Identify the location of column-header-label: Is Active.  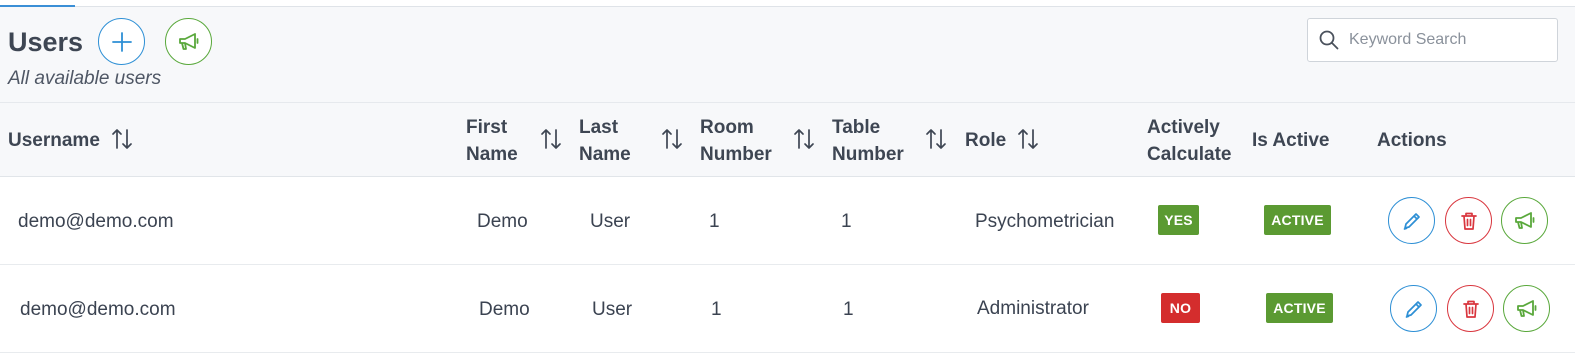
(1291, 140).